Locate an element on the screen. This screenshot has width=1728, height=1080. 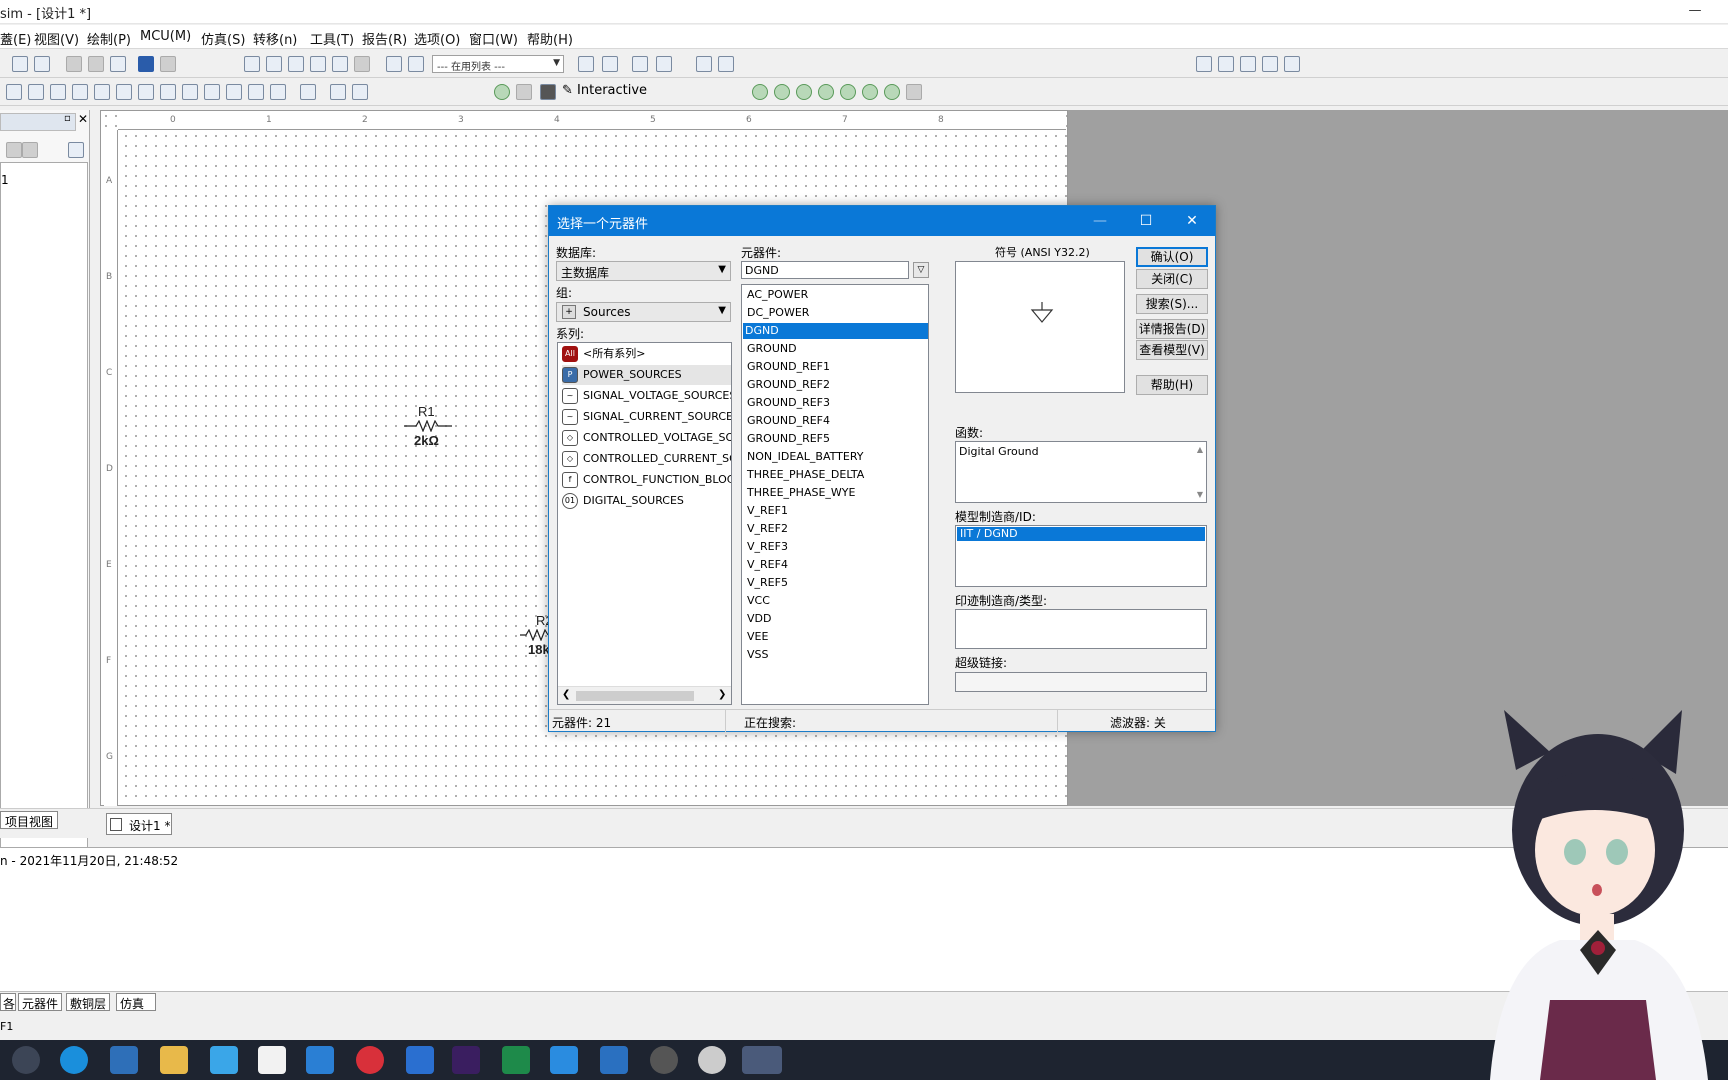
resistor-r2-value: 18k is located at coordinates (539, 649).